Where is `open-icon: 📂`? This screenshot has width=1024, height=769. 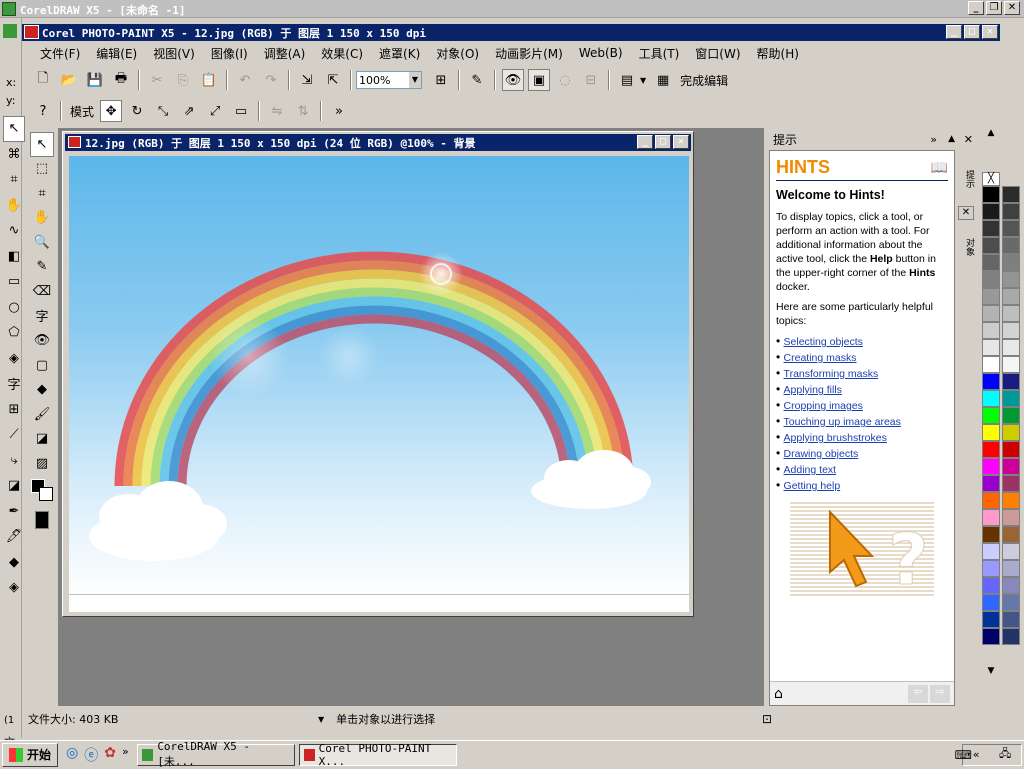 open-icon: 📂 is located at coordinates (69, 80).